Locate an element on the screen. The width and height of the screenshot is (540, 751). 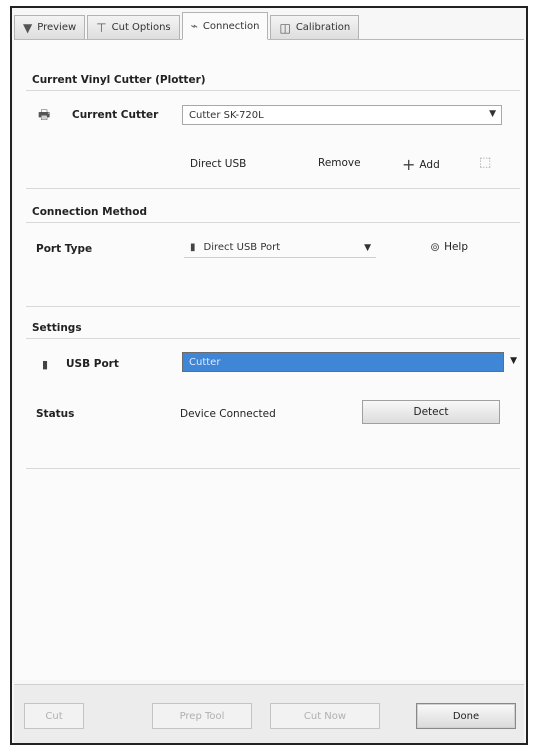
current-cutter-select: Cutter SK-720L ▼ is located at coordinates (342, 115).